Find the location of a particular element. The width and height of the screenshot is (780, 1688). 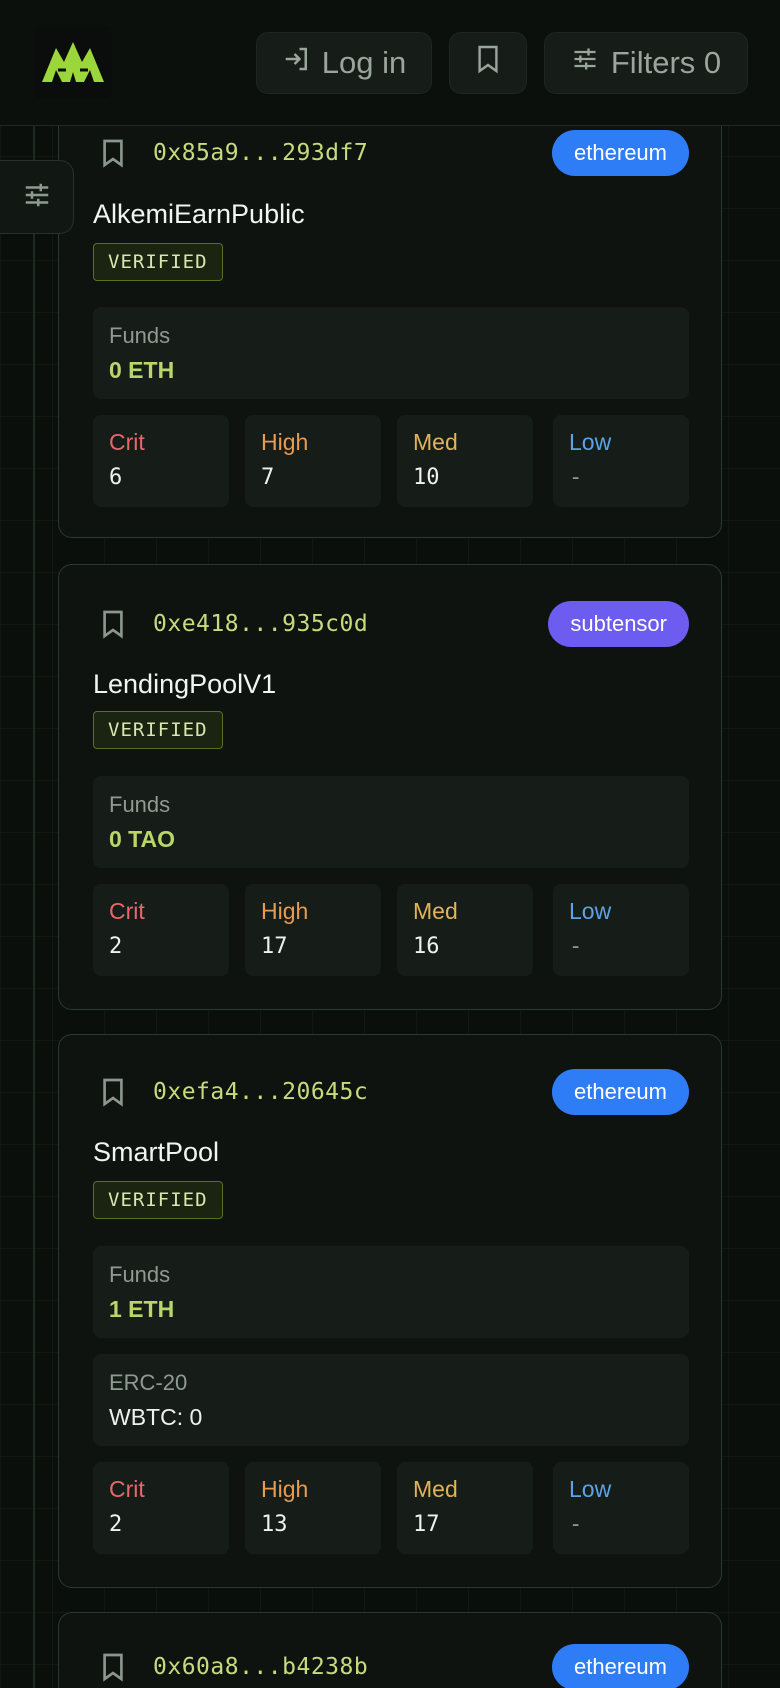

erc20-box: ERC-20 WBTC: 0 is located at coordinates (391, 1400).